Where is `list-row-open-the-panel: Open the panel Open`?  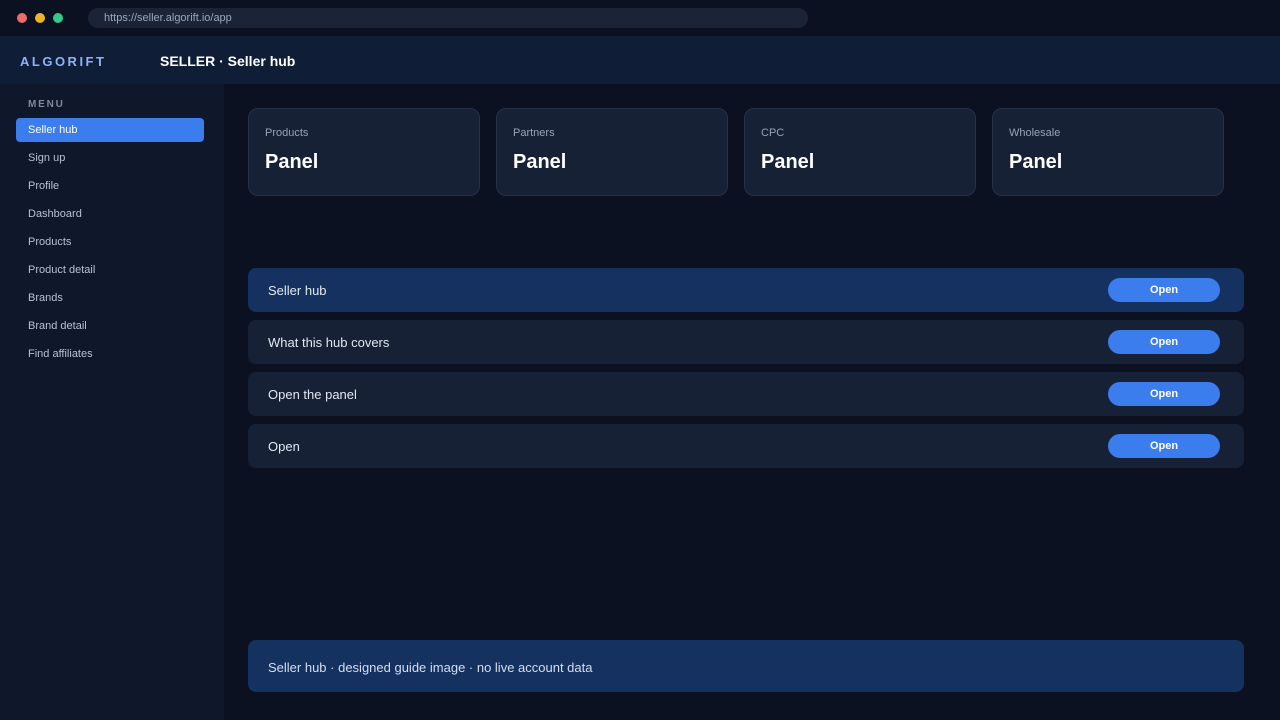 list-row-open-the-panel: Open the panel Open is located at coordinates (746, 394).